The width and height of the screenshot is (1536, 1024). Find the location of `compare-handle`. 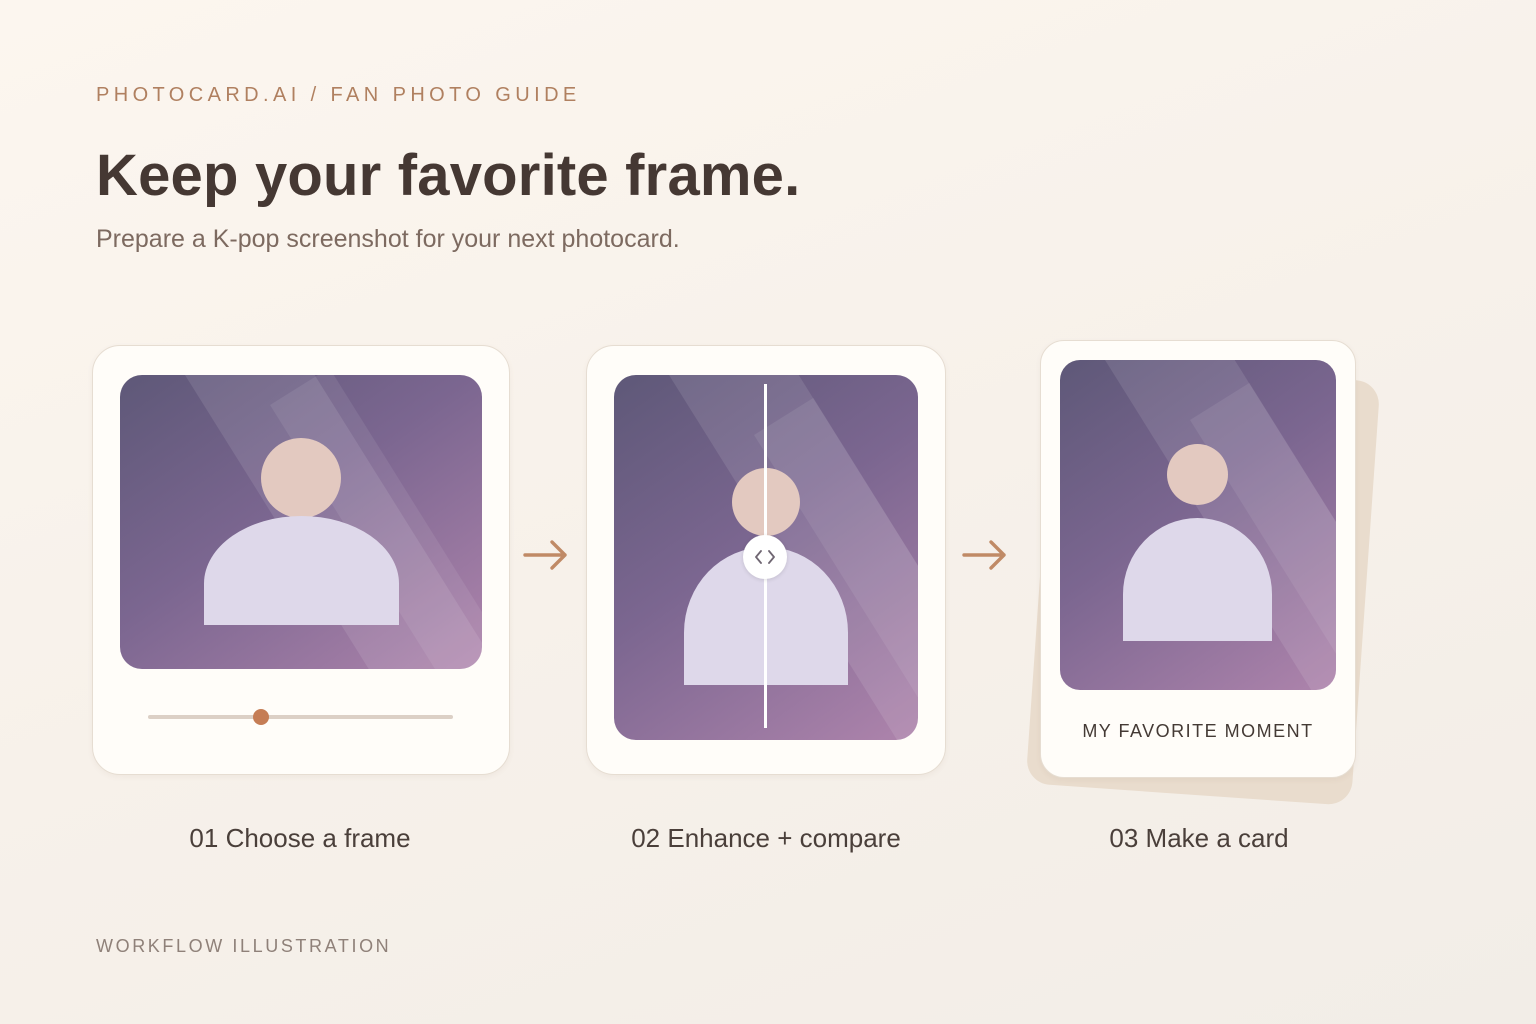

compare-handle is located at coordinates (765, 557).